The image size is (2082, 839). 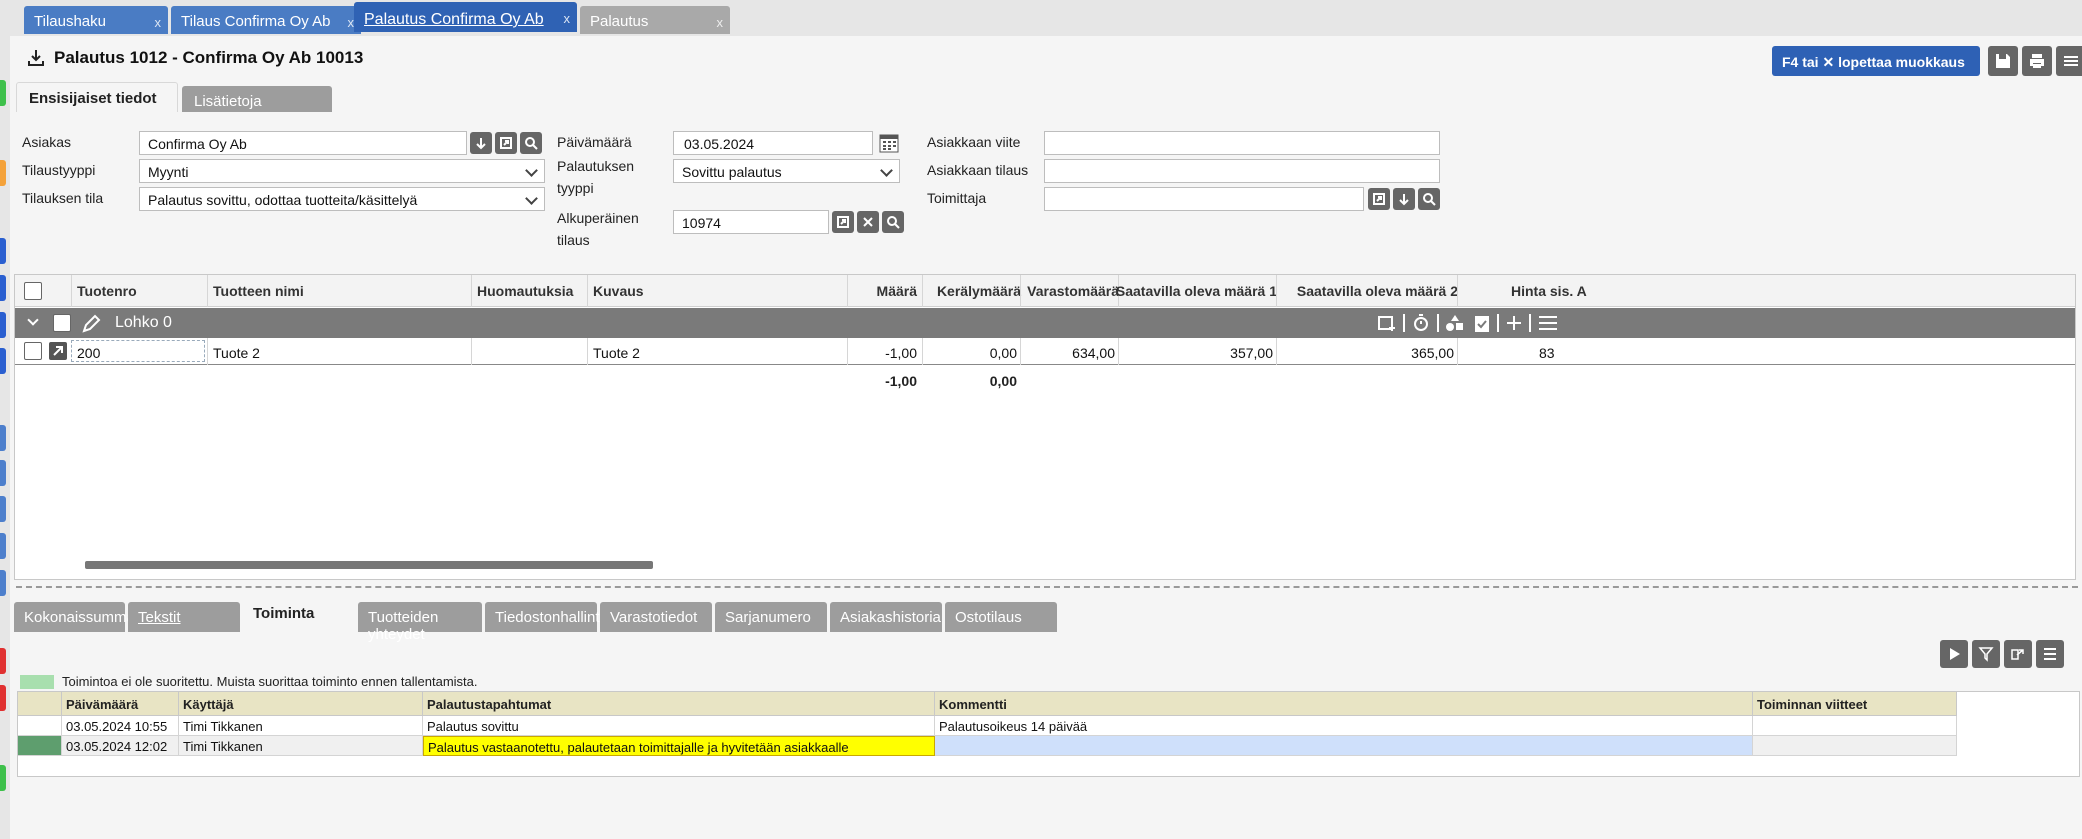 What do you see at coordinates (655, 20) in the screenshot?
I see `tab-palautus: Palautus x` at bounding box center [655, 20].